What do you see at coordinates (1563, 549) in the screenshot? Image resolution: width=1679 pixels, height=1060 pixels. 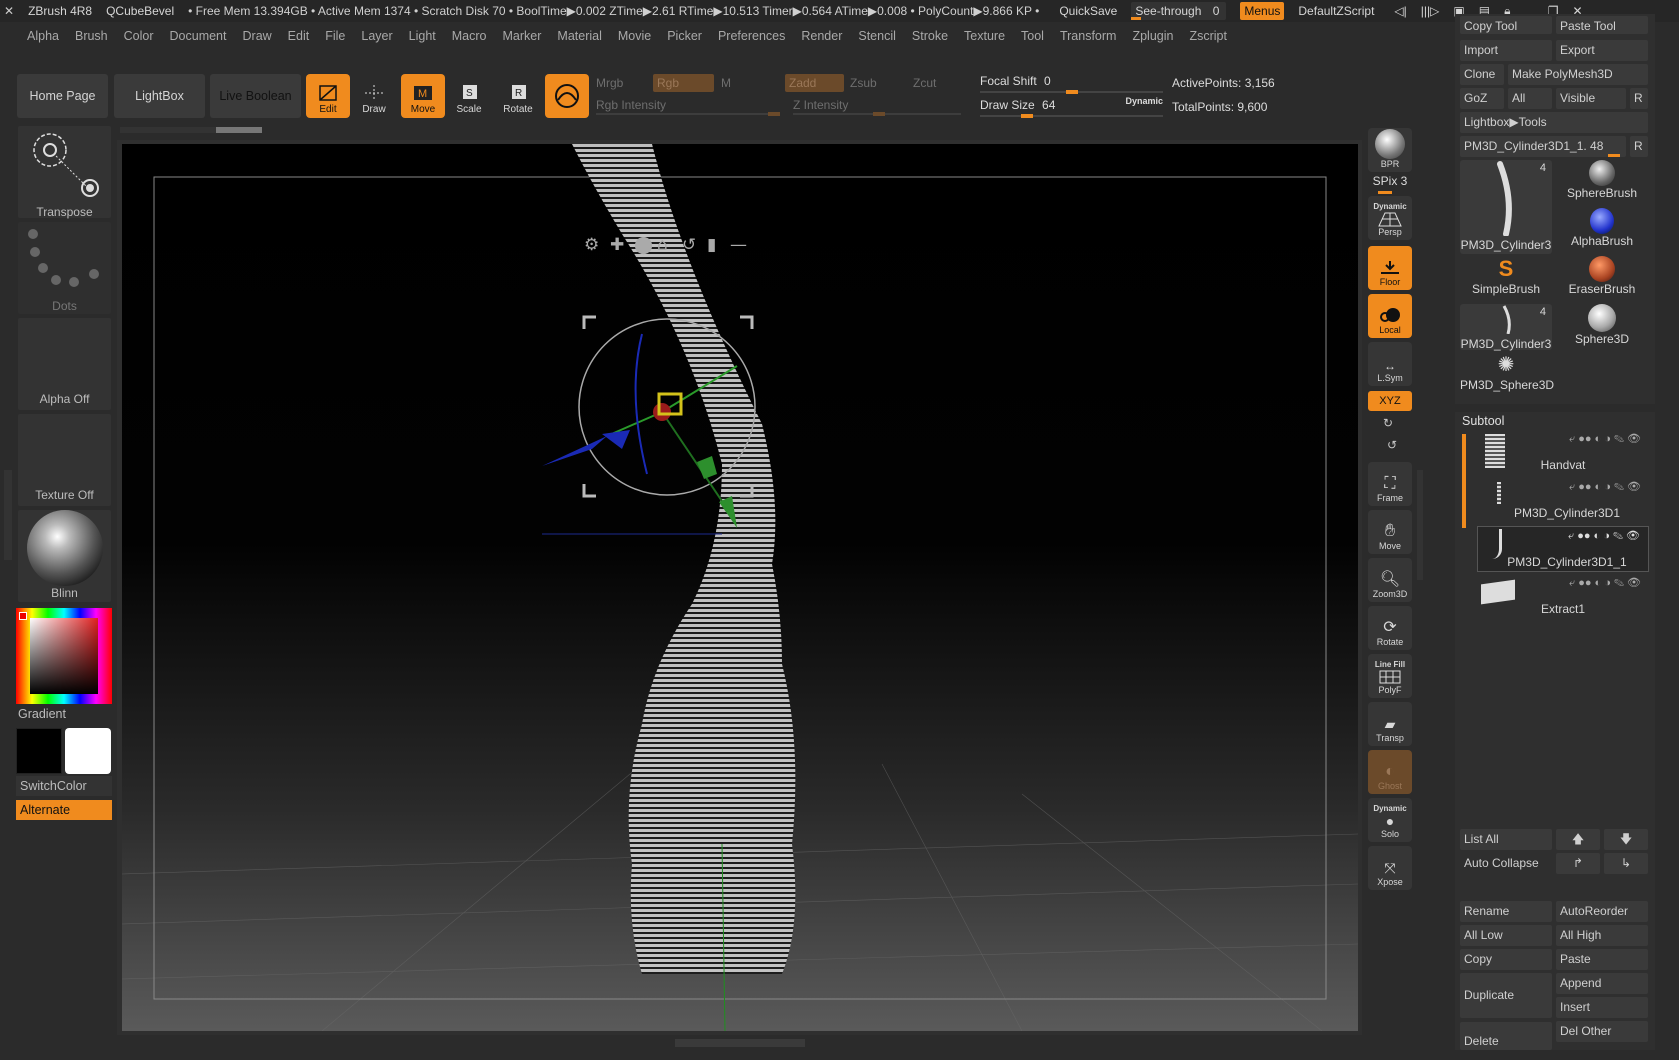 I see `subtool-row-pm3d-cylinder-1-selected: ⤶ ●● ◐ ◑ ✎ 👁︎ PM3D_Cylinder3D1_1` at bounding box center [1563, 549].